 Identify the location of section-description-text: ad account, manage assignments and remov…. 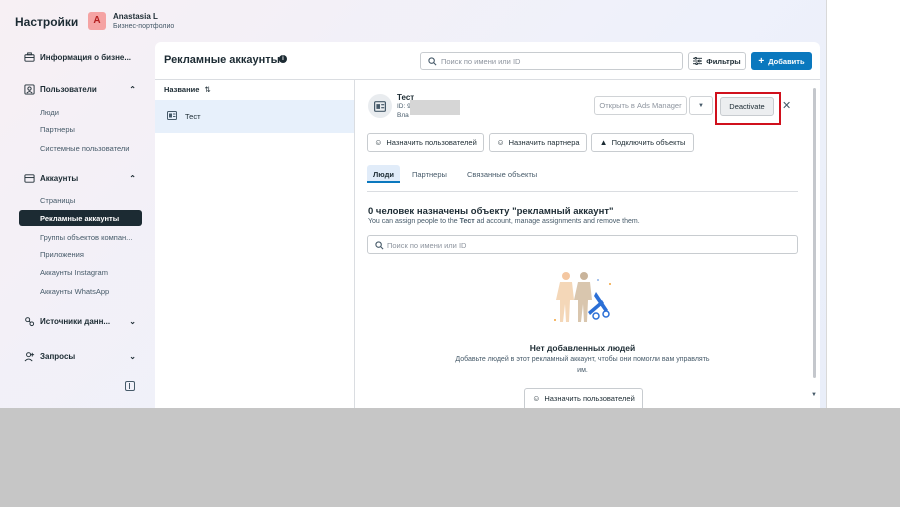
(557, 221).